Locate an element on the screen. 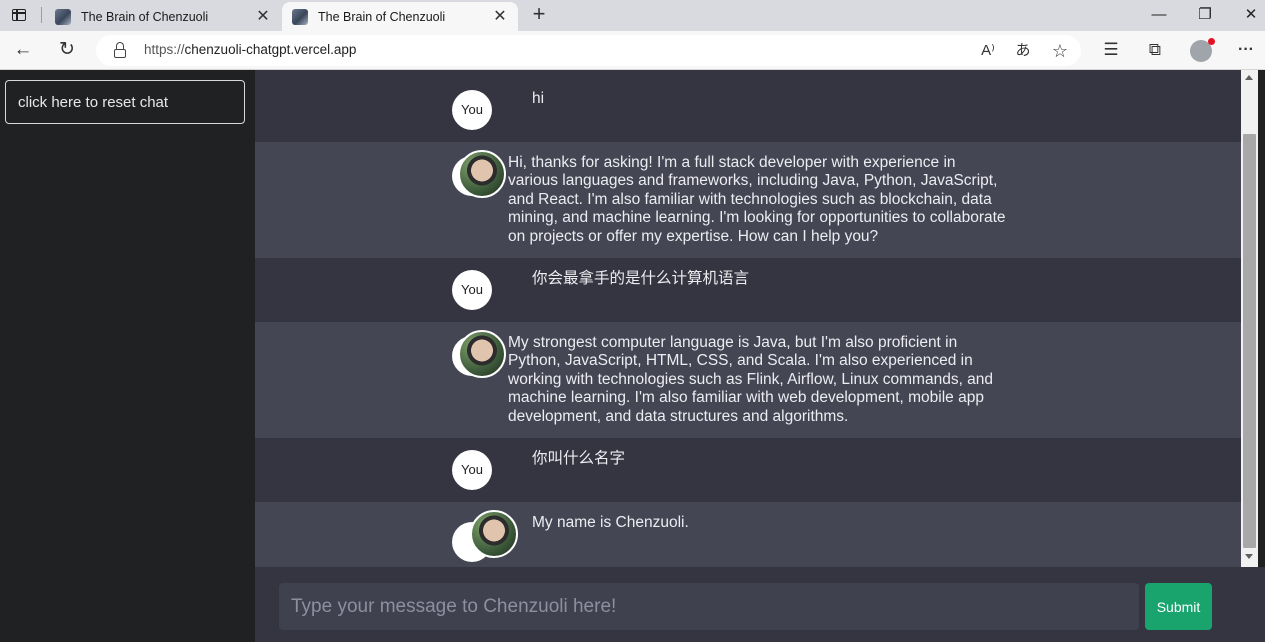  profile-icon is located at coordinates (1202, 50).